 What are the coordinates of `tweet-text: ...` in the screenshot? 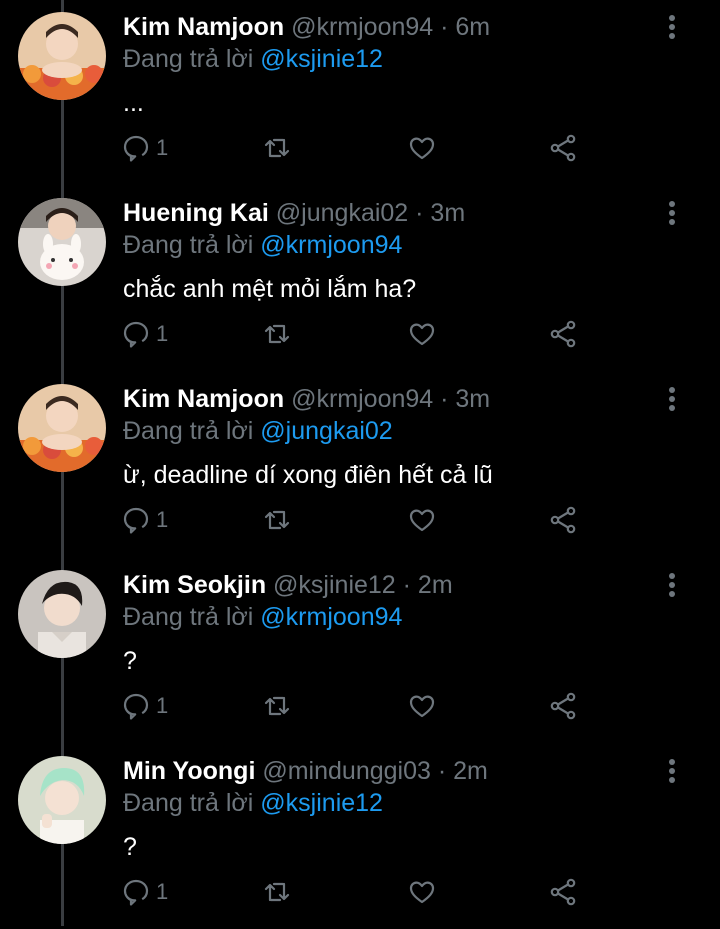 It's located at (133, 103).